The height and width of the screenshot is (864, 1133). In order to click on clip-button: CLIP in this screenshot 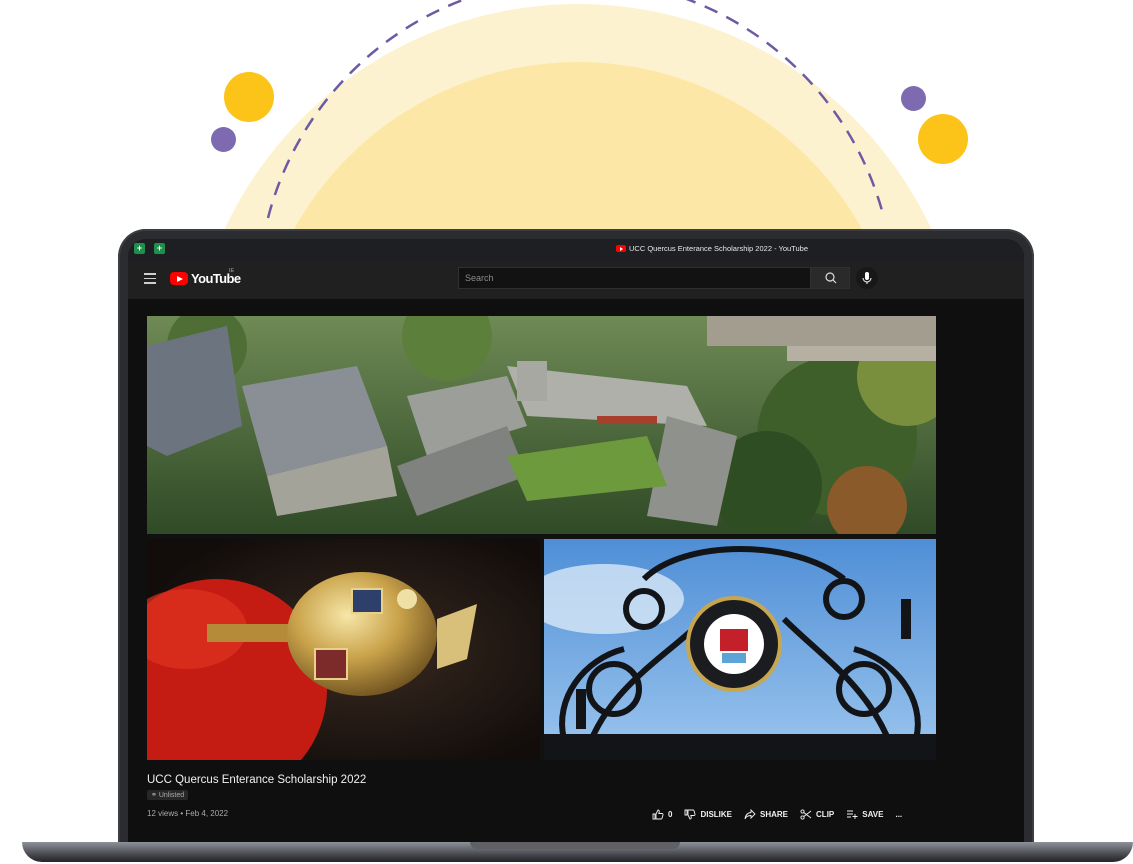, I will do `click(817, 814)`.